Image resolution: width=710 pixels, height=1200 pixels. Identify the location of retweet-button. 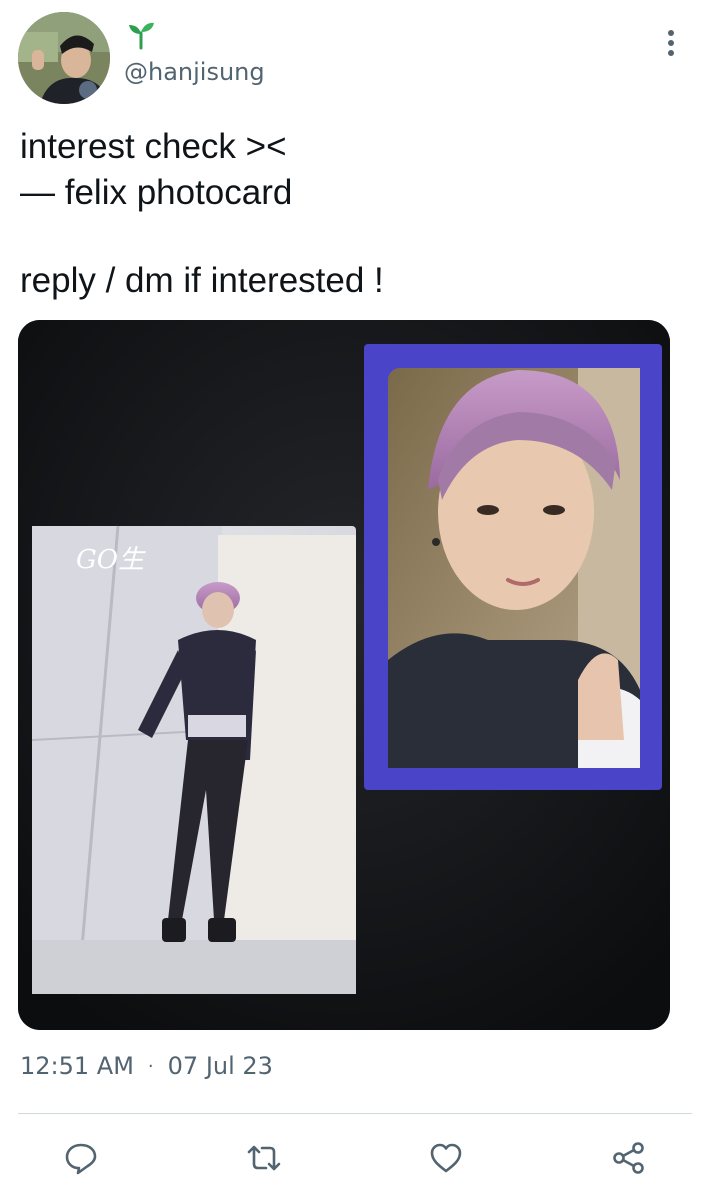
(264, 1158).